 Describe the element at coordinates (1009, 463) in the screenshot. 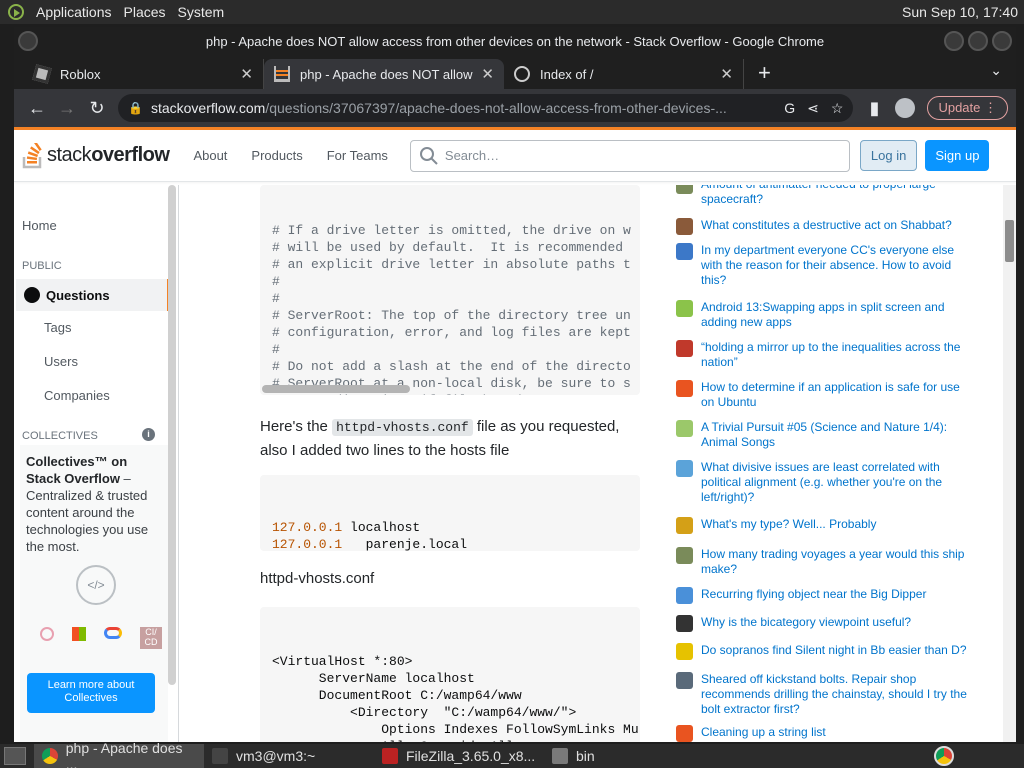

I see `page-scrollbar` at that location.